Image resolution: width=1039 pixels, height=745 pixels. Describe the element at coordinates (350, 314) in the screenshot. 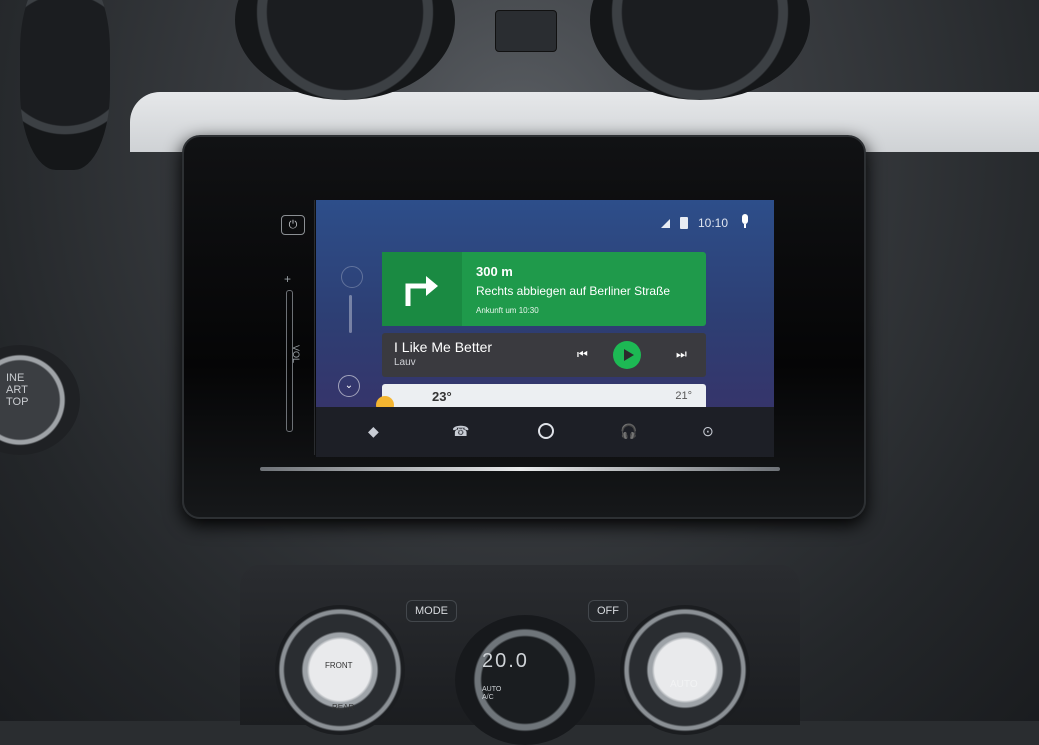

I see `scroll-track` at that location.